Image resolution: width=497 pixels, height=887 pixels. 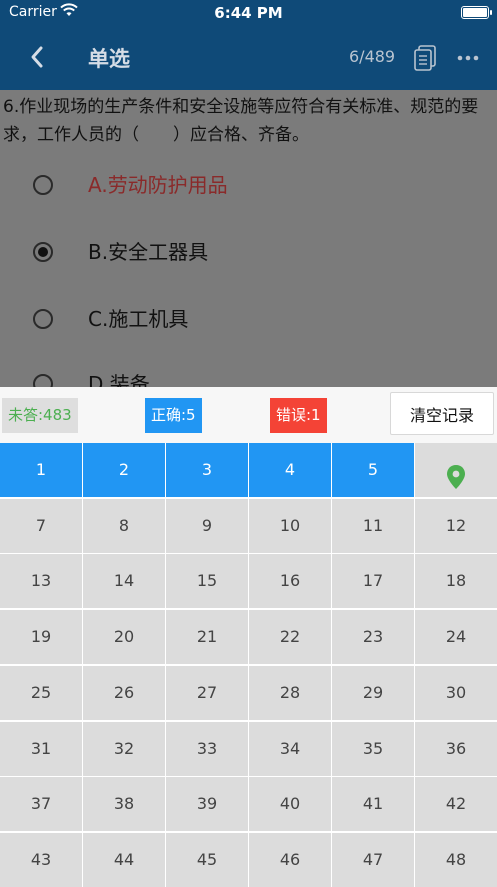 I want to click on question-cell: 4, so click(x=290, y=470).